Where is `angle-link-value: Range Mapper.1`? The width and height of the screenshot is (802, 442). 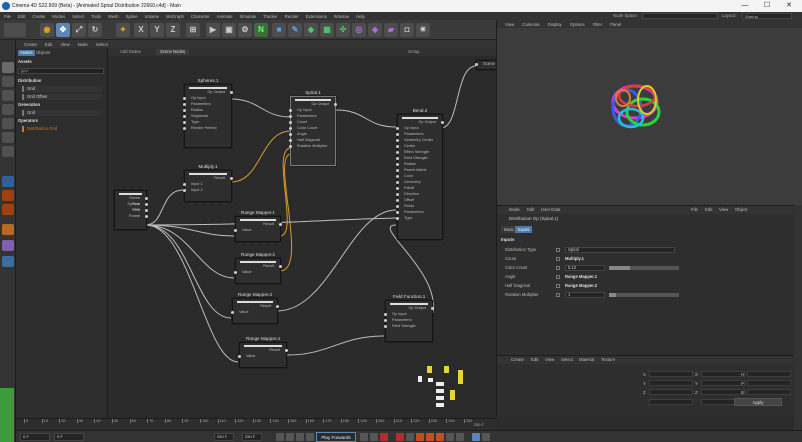
angle-link-value: Range Mapper.1 is located at coordinates (581, 277).